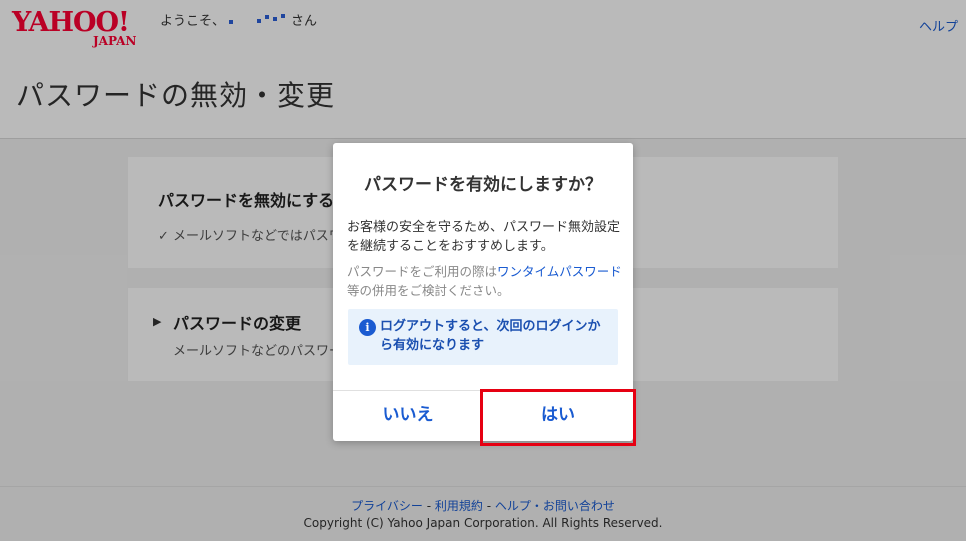 The width and height of the screenshot is (966, 541). Describe the element at coordinates (428, 290) in the screenshot. I see `dialog-note-suffix: 等の併用をご検討ください。` at that location.